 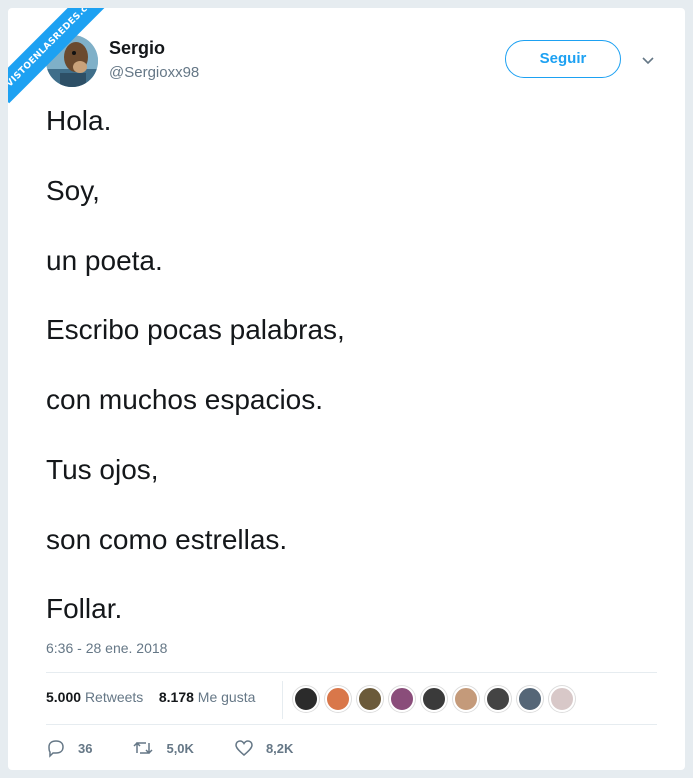 I want to click on retweet-button: 5,0K, so click(x=163, y=748).